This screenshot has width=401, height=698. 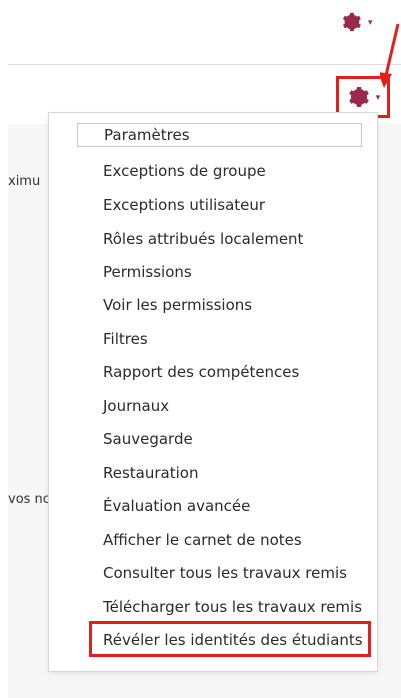 What do you see at coordinates (148, 439) in the screenshot?
I see `menu-item-sauvegarde: Sauvegarde` at bounding box center [148, 439].